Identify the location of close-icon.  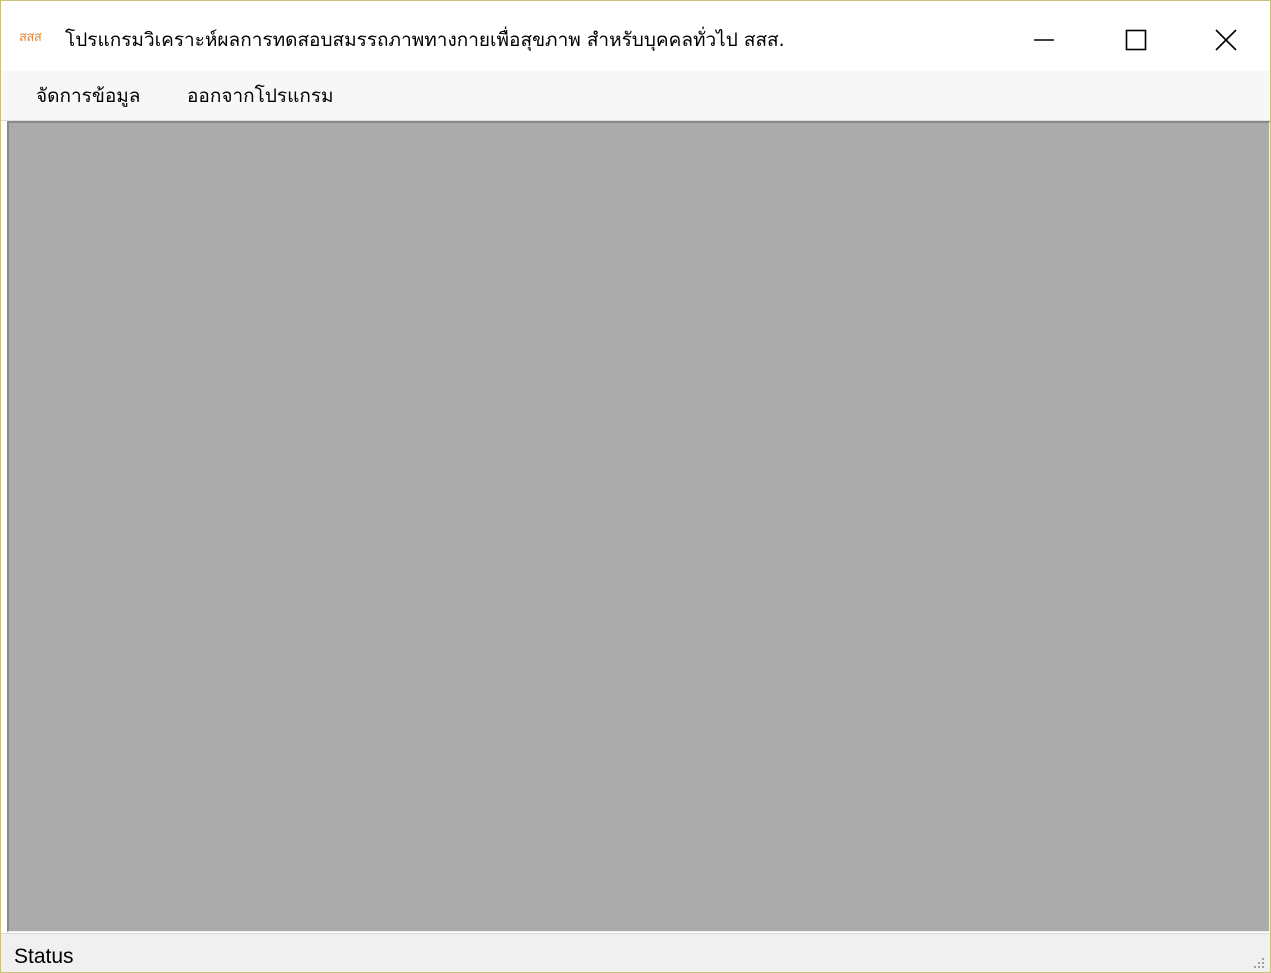
(1226, 40).